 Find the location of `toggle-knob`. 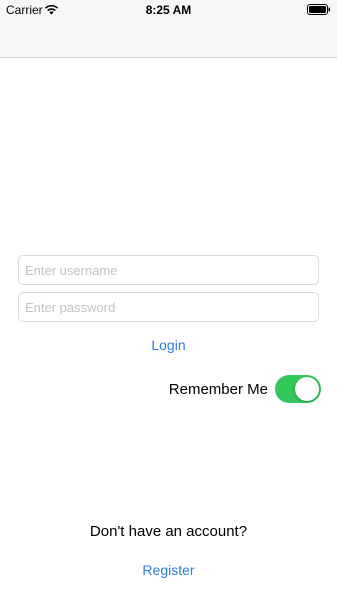

toggle-knob is located at coordinates (307, 389).